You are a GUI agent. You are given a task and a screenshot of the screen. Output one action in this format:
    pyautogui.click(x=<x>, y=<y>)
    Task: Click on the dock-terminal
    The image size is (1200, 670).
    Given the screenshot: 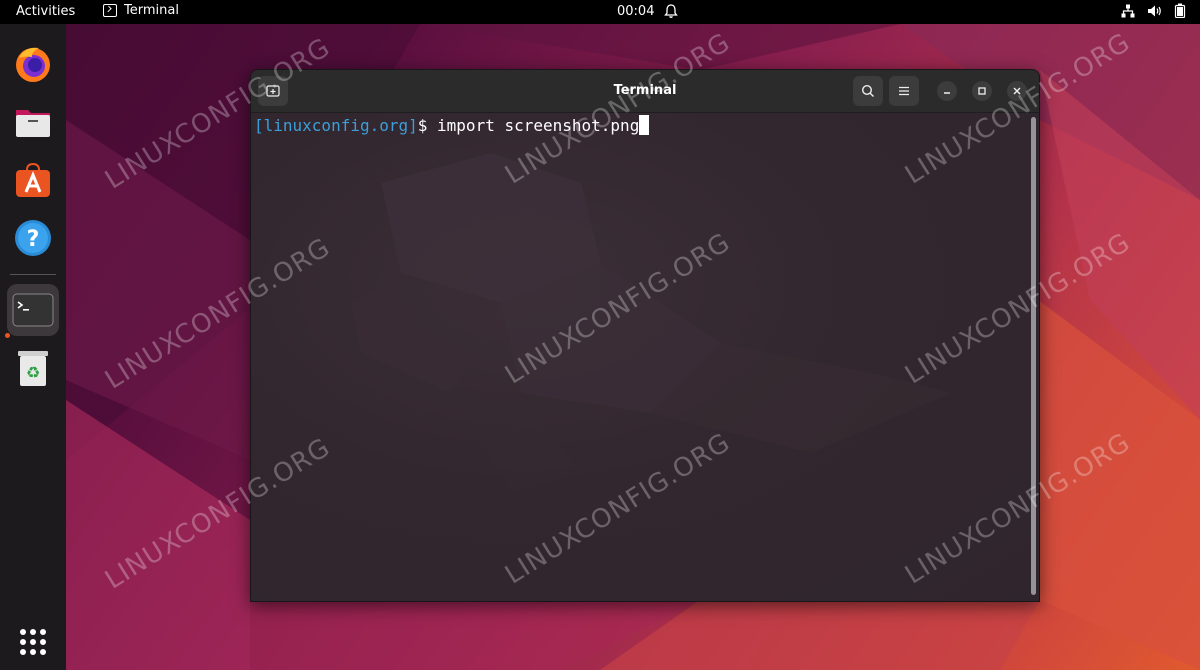 What is the action you would take?
    pyautogui.click(x=33, y=310)
    